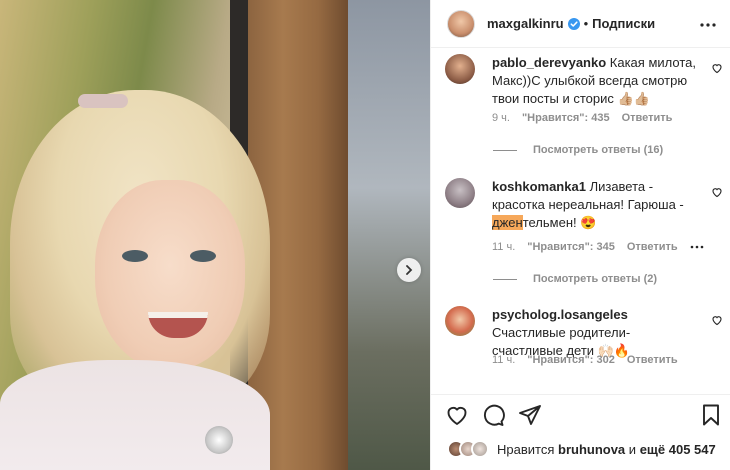 The height and width of the screenshot is (470, 730). Describe the element at coordinates (580, 414) in the screenshot. I see `post-actions-bar` at that location.